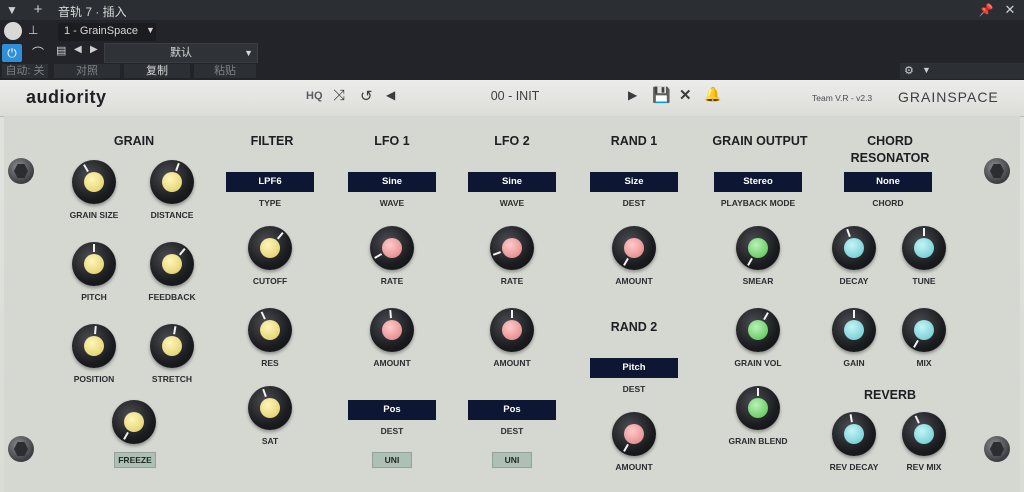 This screenshot has height=492, width=1024. Describe the element at coordinates (392, 248) in the screenshot. I see `lfo1-rate-knob` at that location.